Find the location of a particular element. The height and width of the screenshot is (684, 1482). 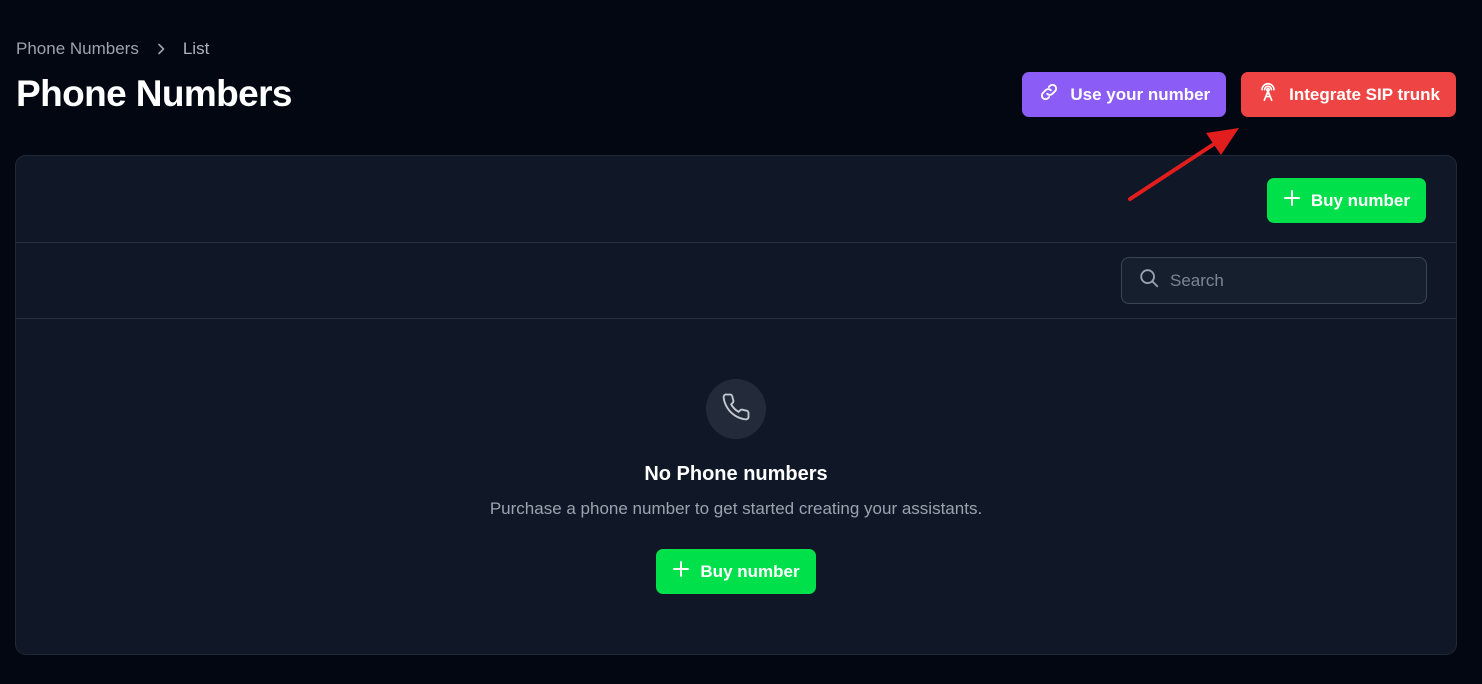

search-input is located at coordinates (1290, 280).